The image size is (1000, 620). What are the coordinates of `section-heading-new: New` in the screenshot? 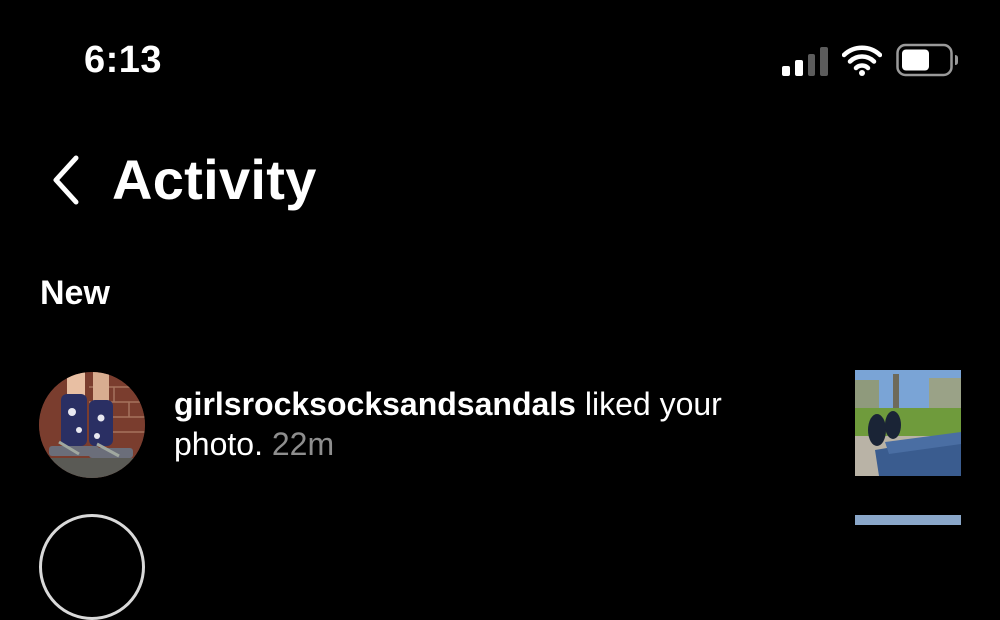 It's located at (75, 293).